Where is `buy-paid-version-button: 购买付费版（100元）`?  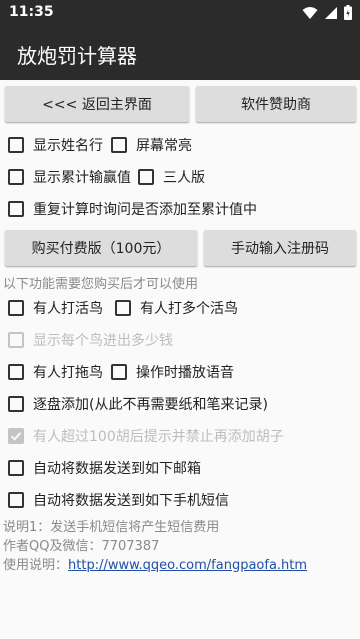 buy-paid-version-button: 购买付费版（100元） is located at coordinates (101, 248).